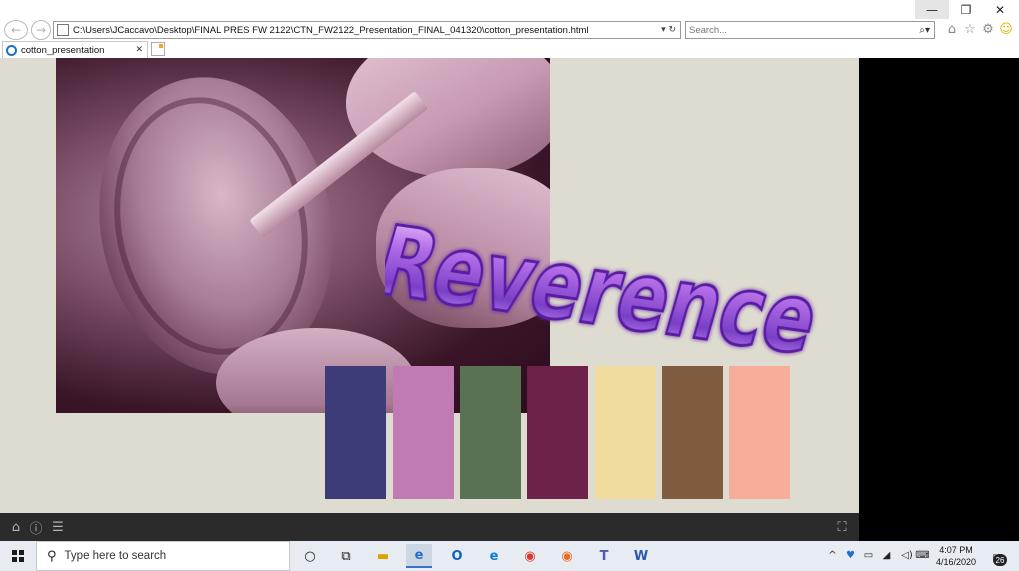 The height and width of the screenshot is (571, 1019). Describe the element at coordinates (1000, 9) in the screenshot. I see `close-window-button: ✕` at that location.